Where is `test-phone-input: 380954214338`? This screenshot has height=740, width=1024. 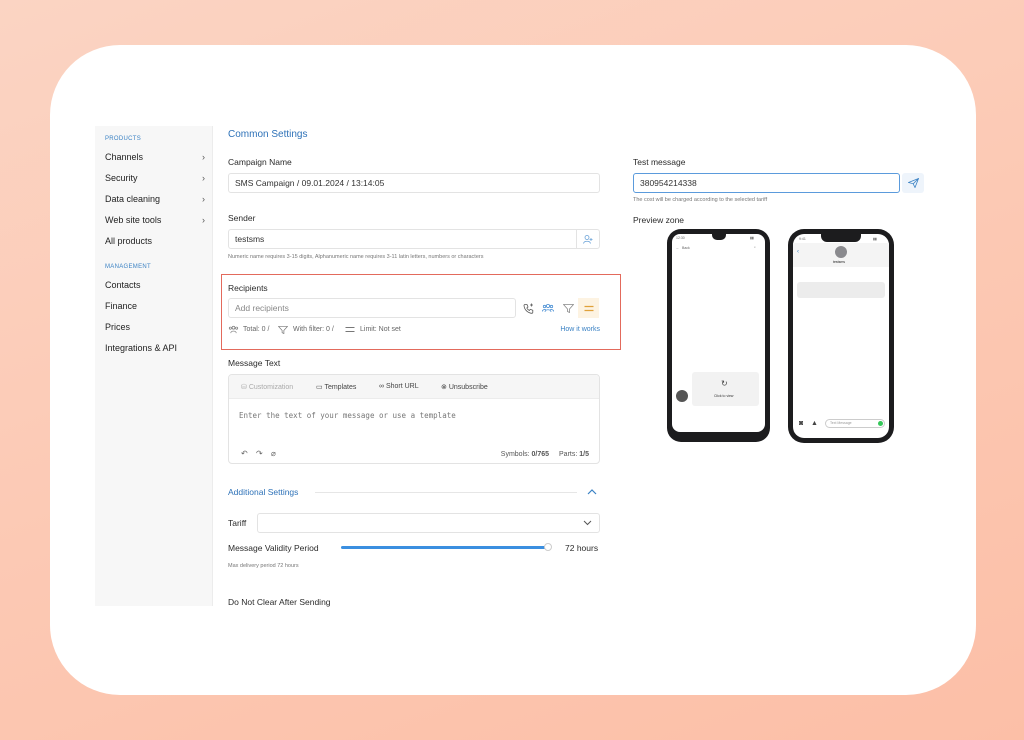 test-phone-input: 380954214338 is located at coordinates (766, 183).